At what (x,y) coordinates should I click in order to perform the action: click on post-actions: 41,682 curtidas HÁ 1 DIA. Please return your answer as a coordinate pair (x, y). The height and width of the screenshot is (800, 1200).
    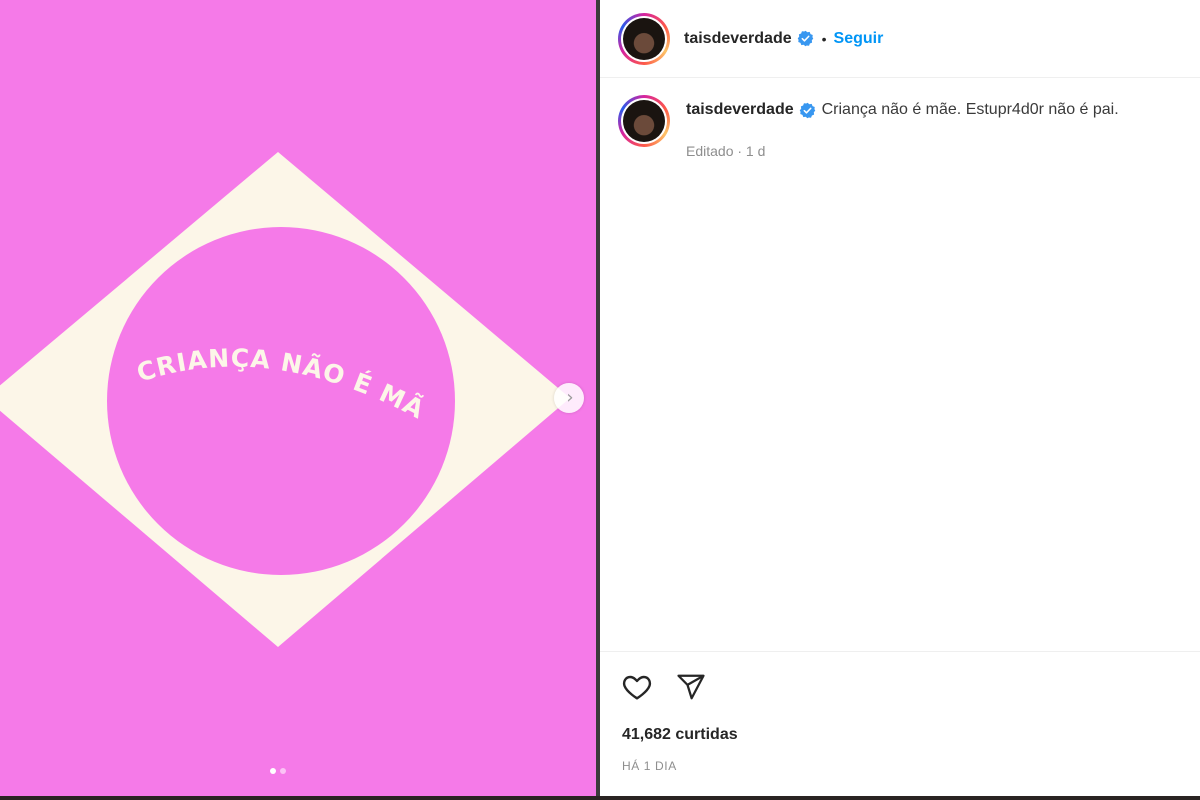
    Looking at the image, I should click on (900, 723).